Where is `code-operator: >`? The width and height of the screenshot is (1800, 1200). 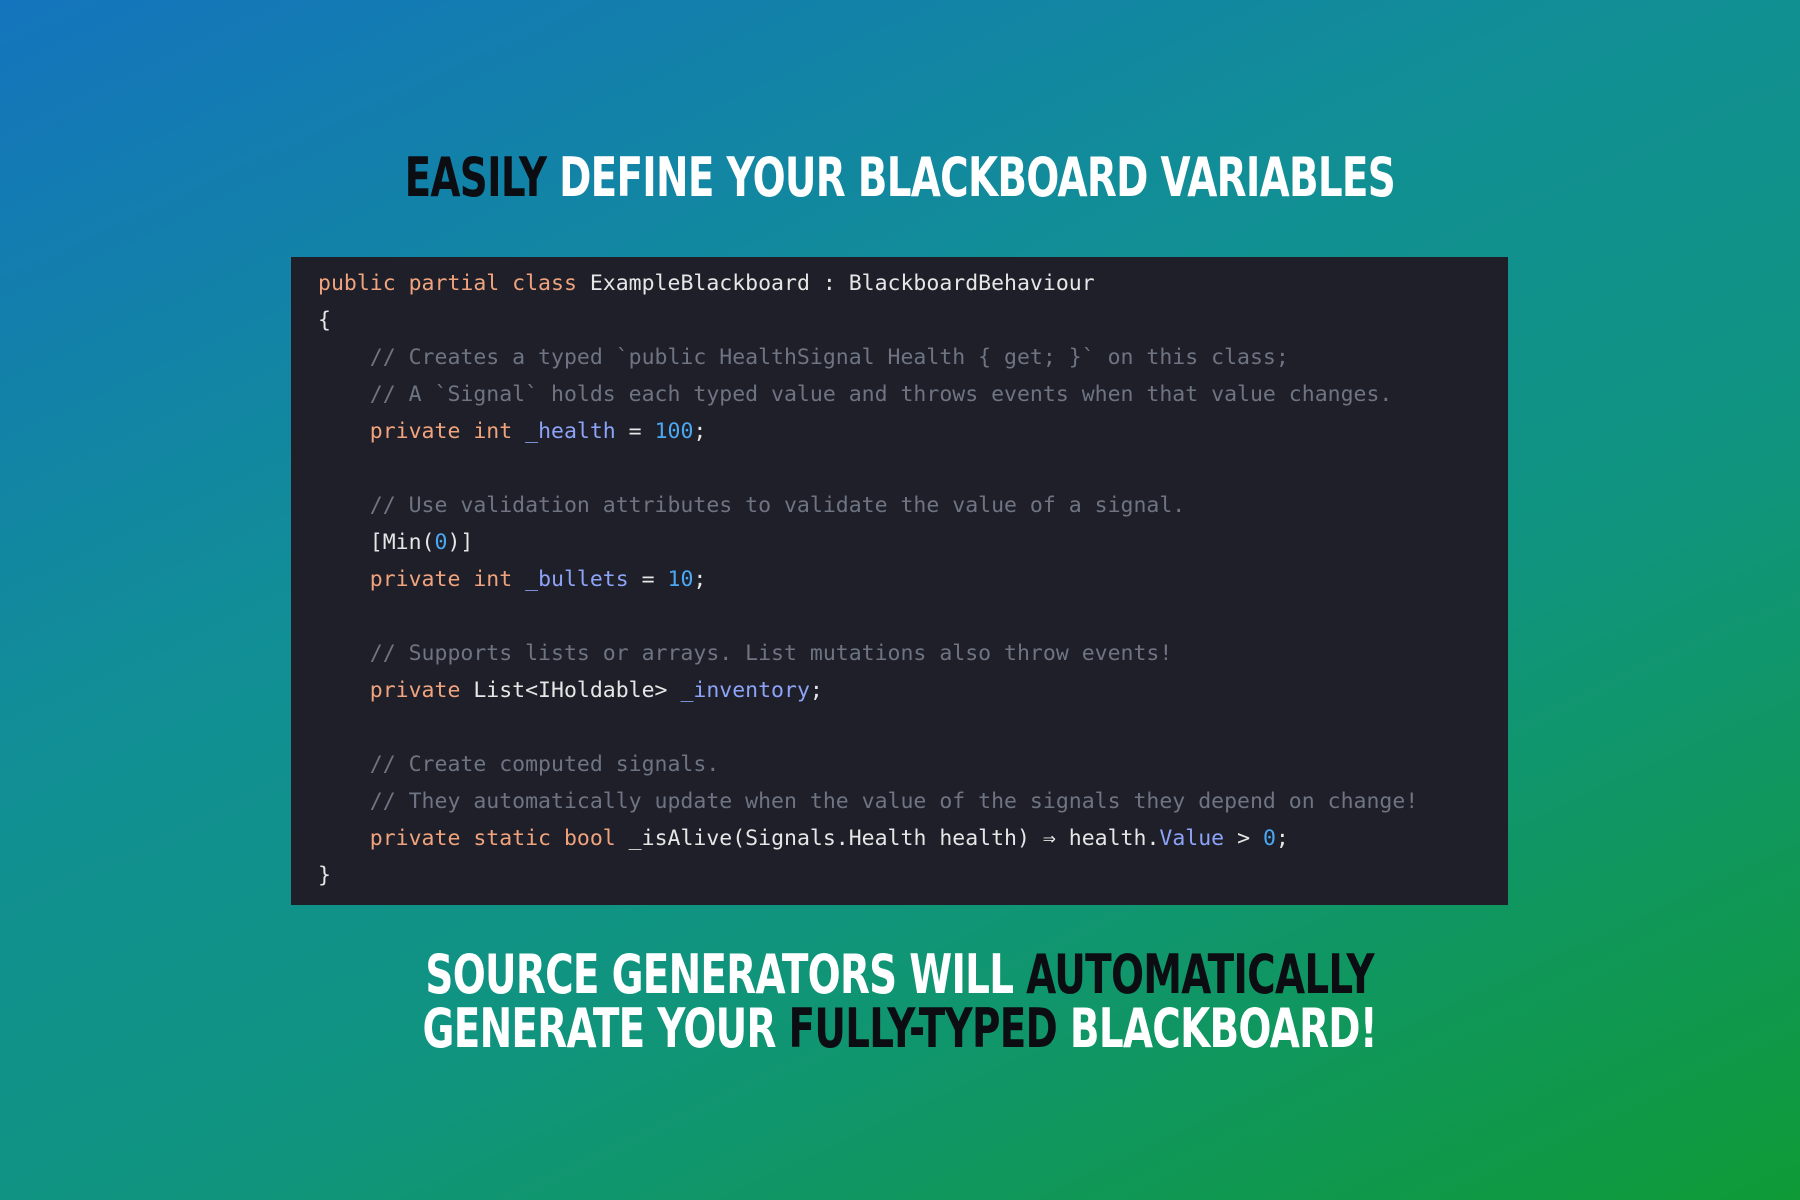 code-operator: > is located at coordinates (1243, 838).